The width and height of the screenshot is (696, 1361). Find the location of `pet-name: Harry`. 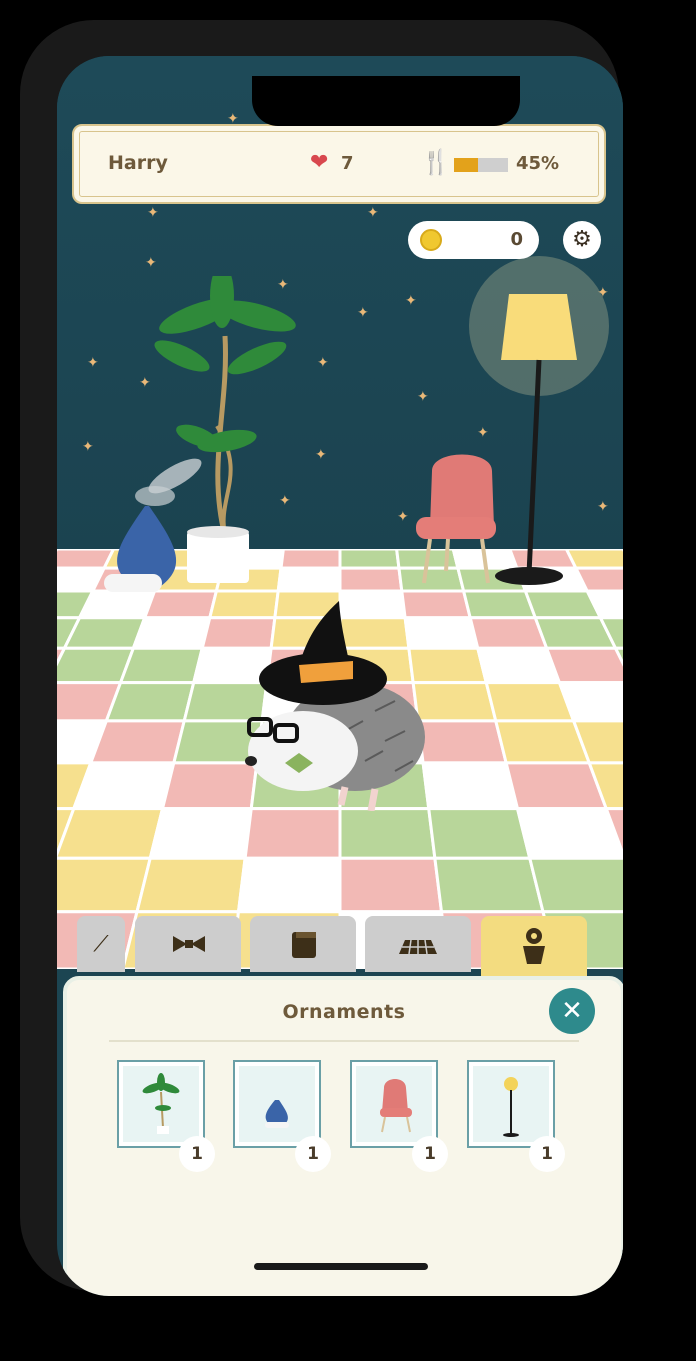

pet-name: Harry is located at coordinates (138, 163).